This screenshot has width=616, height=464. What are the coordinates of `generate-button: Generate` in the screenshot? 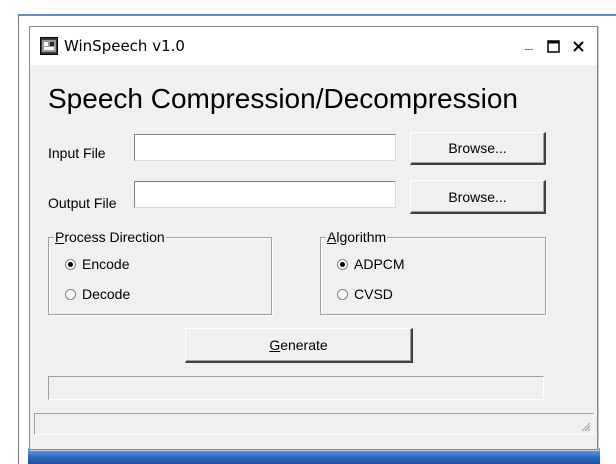 It's located at (299, 345).